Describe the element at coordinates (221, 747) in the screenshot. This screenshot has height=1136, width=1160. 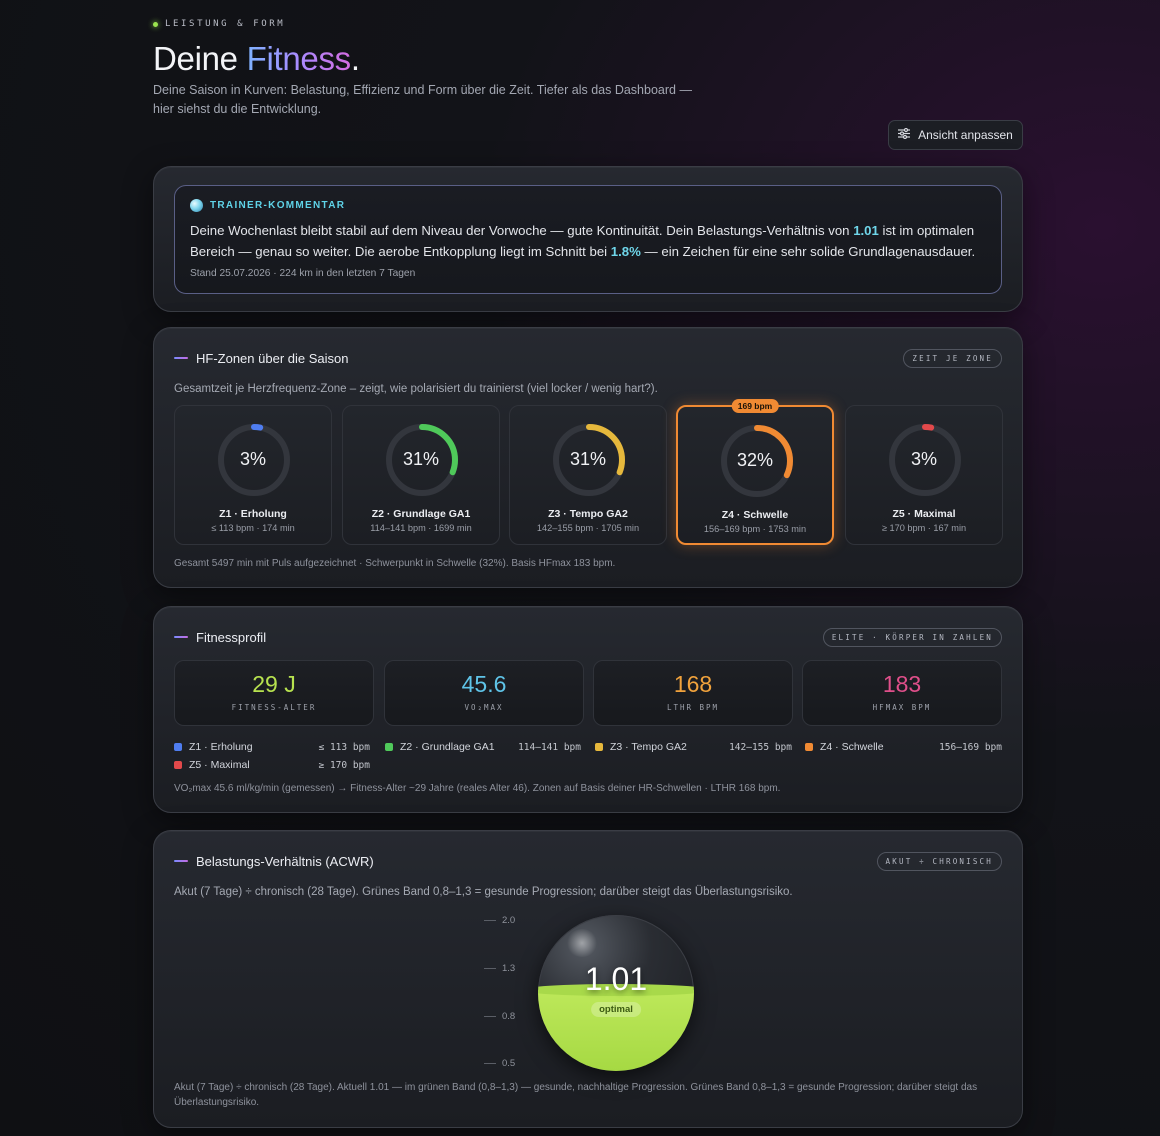
I see `legend-name: Z1 · Erholung` at that location.